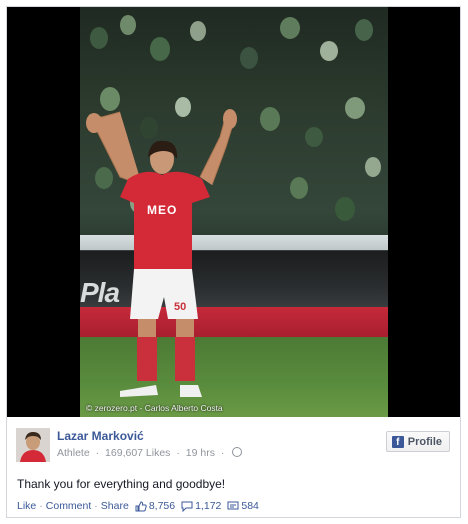  What do you see at coordinates (121, 484) in the screenshot?
I see `post-message: Thank you for everything and goodbye!` at bounding box center [121, 484].